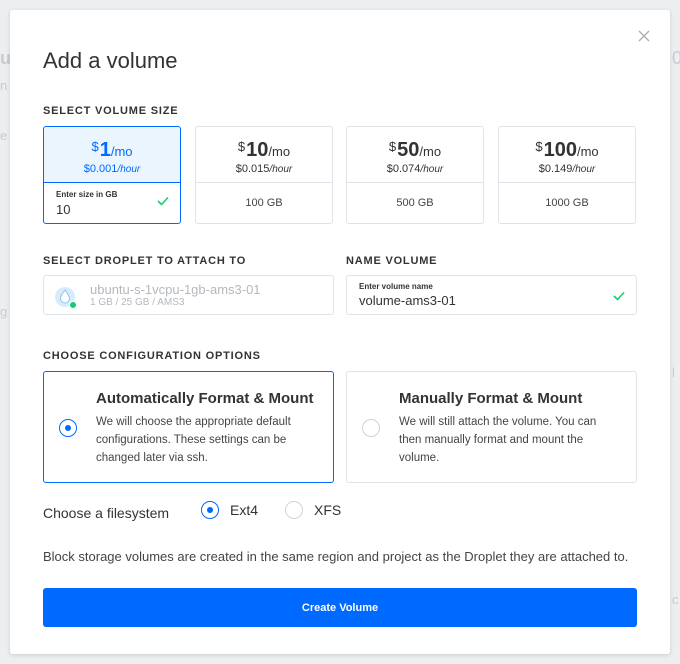 Image resolution: width=680 pixels, height=664 pixels. I want to click on size-price: $1/mo $0.001/hour, so click(112, 155).